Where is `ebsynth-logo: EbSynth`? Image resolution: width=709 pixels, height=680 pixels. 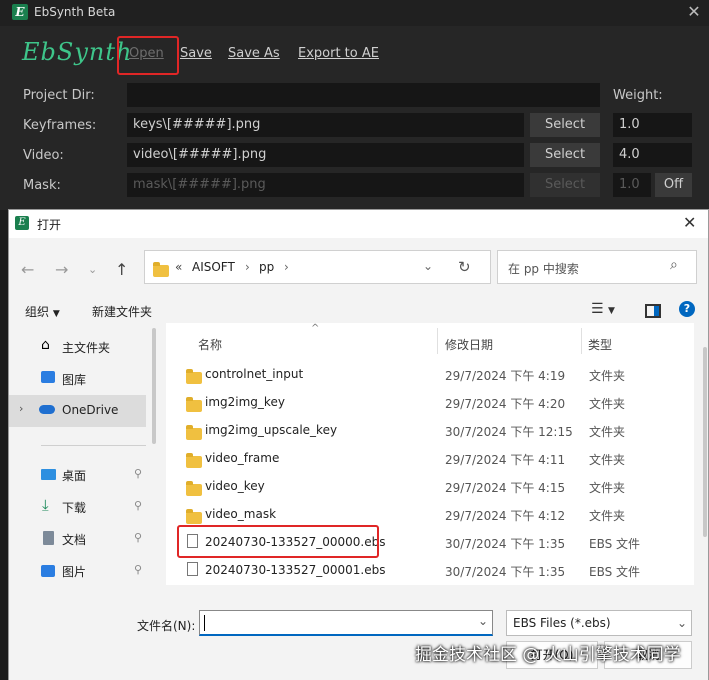
ebsynth-logo: EbSynth is located at coordinates (77, 52).